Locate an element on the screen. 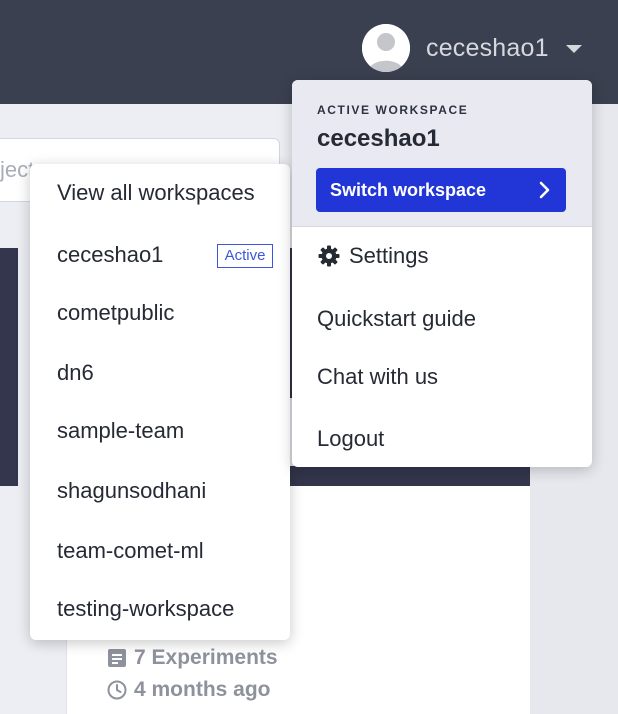 The height and width of the screenshot is (714, 618). workspace-item-shagunsodhani: shagunsodhani is located at coordinates (131, 491).